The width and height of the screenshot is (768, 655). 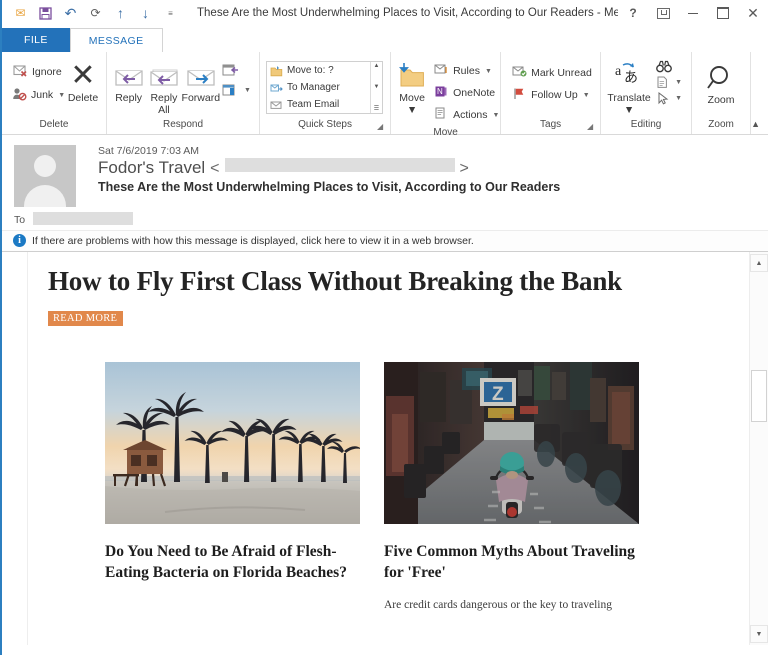 I want to click on quick-step-label: Move to: ?, so click(x=310, y=70).